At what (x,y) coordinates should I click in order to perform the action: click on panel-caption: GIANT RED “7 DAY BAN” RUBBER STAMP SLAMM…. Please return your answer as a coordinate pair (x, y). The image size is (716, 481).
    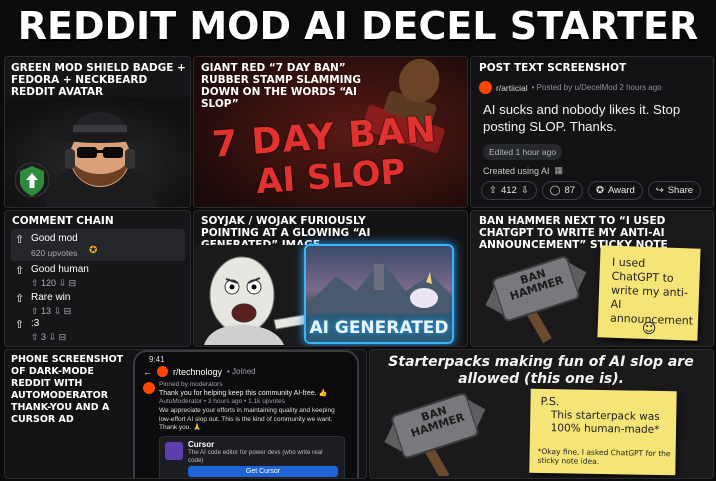
    Looking at the image, I should click on (281, 86).